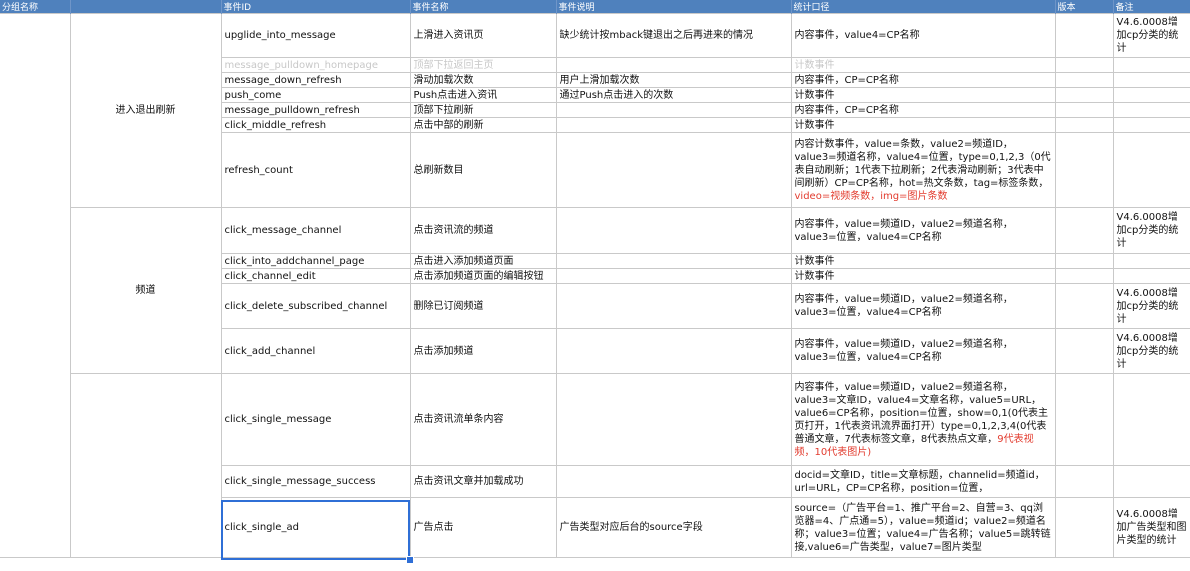 This screenshot has height=571, width=1190. I want to click on cell-event-name: 点击资讯流单条内容, so click(483, 419).